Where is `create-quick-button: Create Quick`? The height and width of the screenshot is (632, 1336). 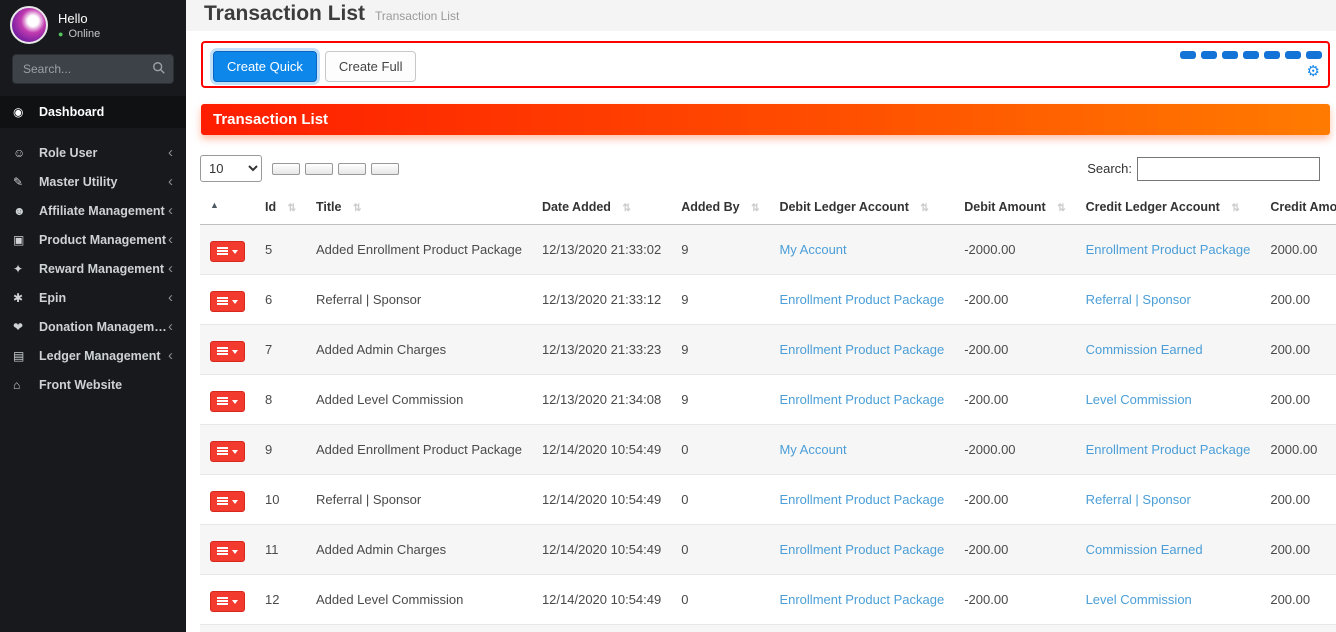 create-quick-button: Create Quick is located at coordinates (265, 66).